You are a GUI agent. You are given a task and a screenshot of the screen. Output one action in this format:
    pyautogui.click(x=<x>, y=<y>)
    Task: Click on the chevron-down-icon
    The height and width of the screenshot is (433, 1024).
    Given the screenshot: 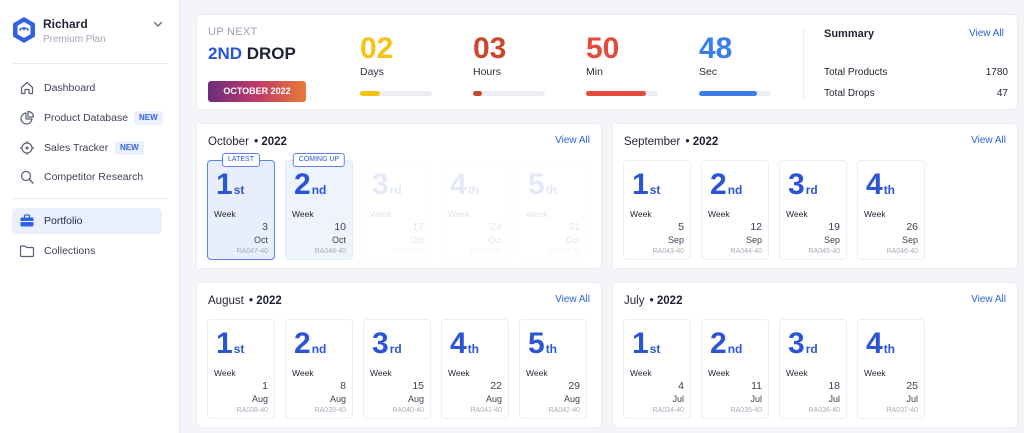 What is the action you would take?
    pyautogui.click(x=158, y=24)
    